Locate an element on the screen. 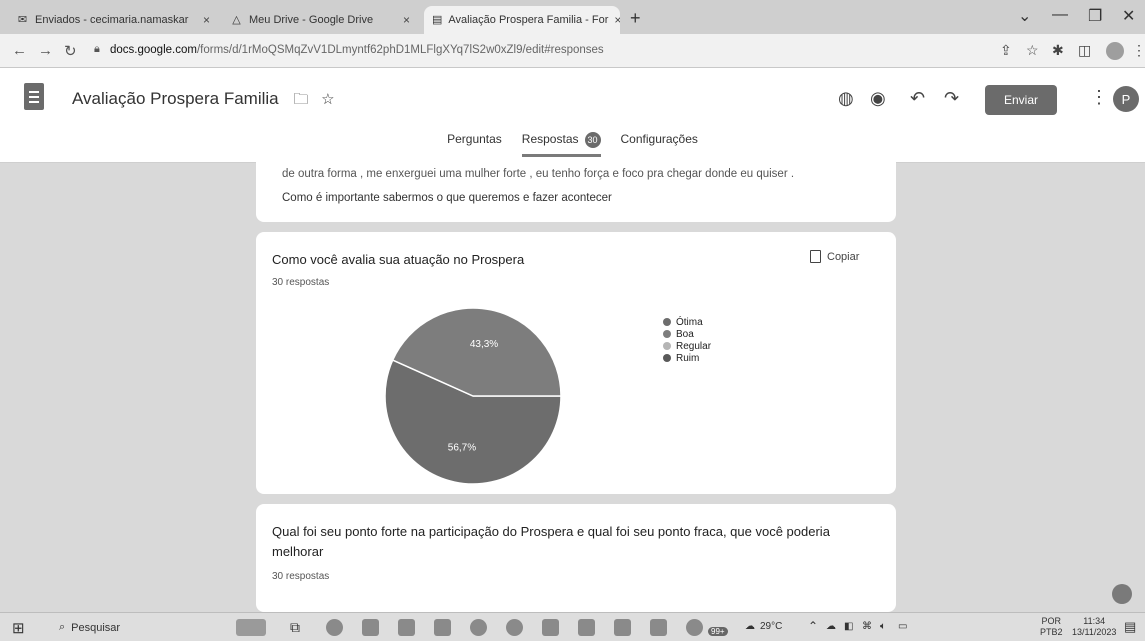  clock-time: 11:34 is located at coordinates (1094, 621).